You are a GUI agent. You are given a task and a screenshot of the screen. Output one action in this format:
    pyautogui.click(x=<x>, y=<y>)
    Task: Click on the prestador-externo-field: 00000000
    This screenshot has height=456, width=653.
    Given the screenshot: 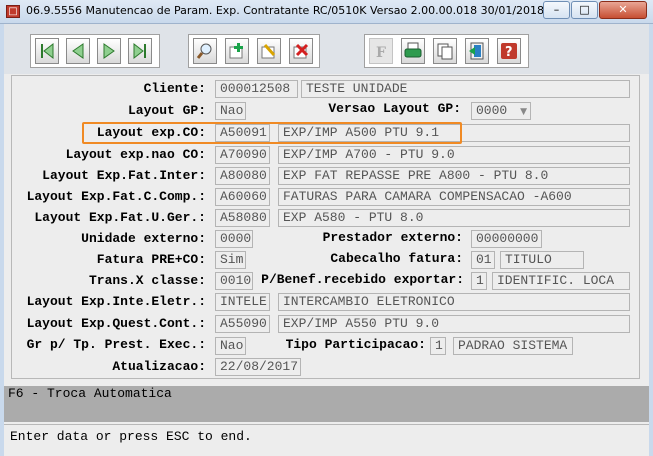 What is the action you would take?
    pyautogui.click(x=506, y=239)
    